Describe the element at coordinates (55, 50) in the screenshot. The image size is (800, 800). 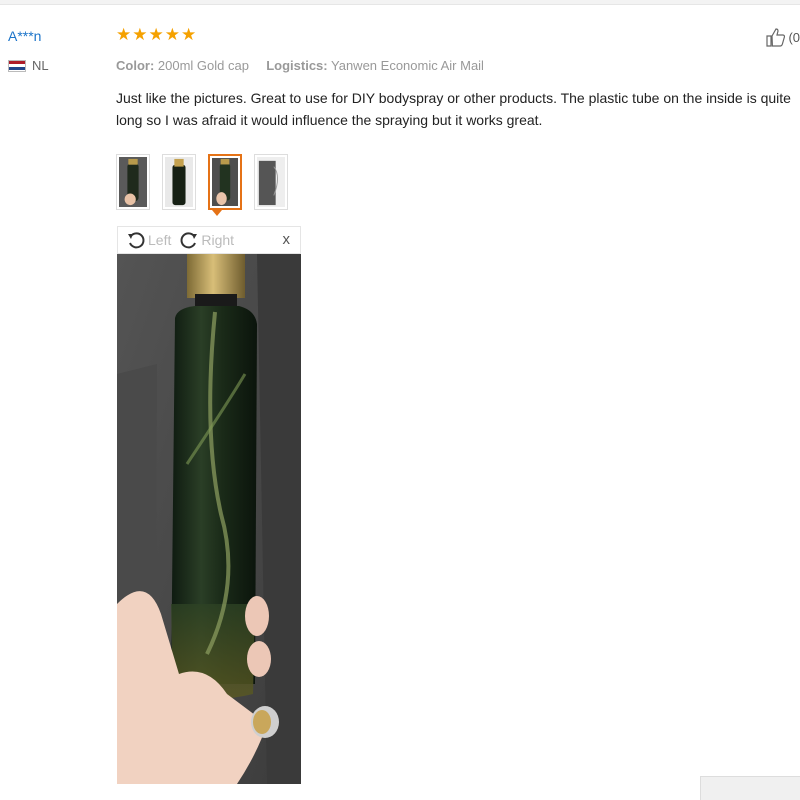
I see `reviewer-info: A***n NL` at that location.